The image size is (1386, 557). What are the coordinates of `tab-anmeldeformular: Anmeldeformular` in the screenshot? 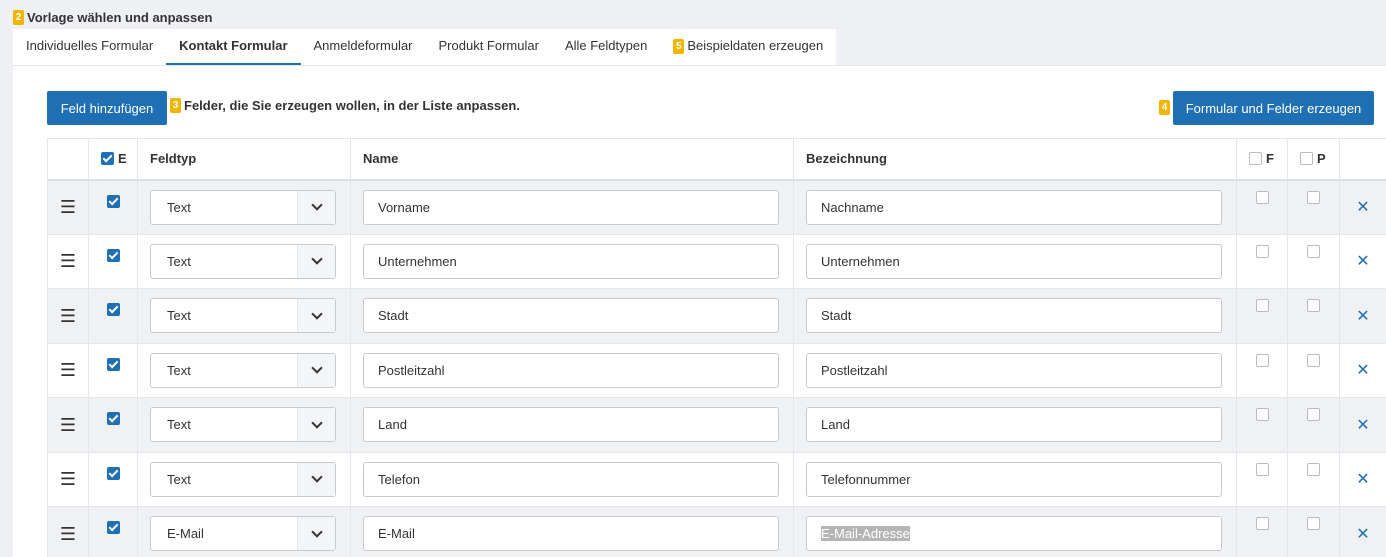 It's located at (363, 47).